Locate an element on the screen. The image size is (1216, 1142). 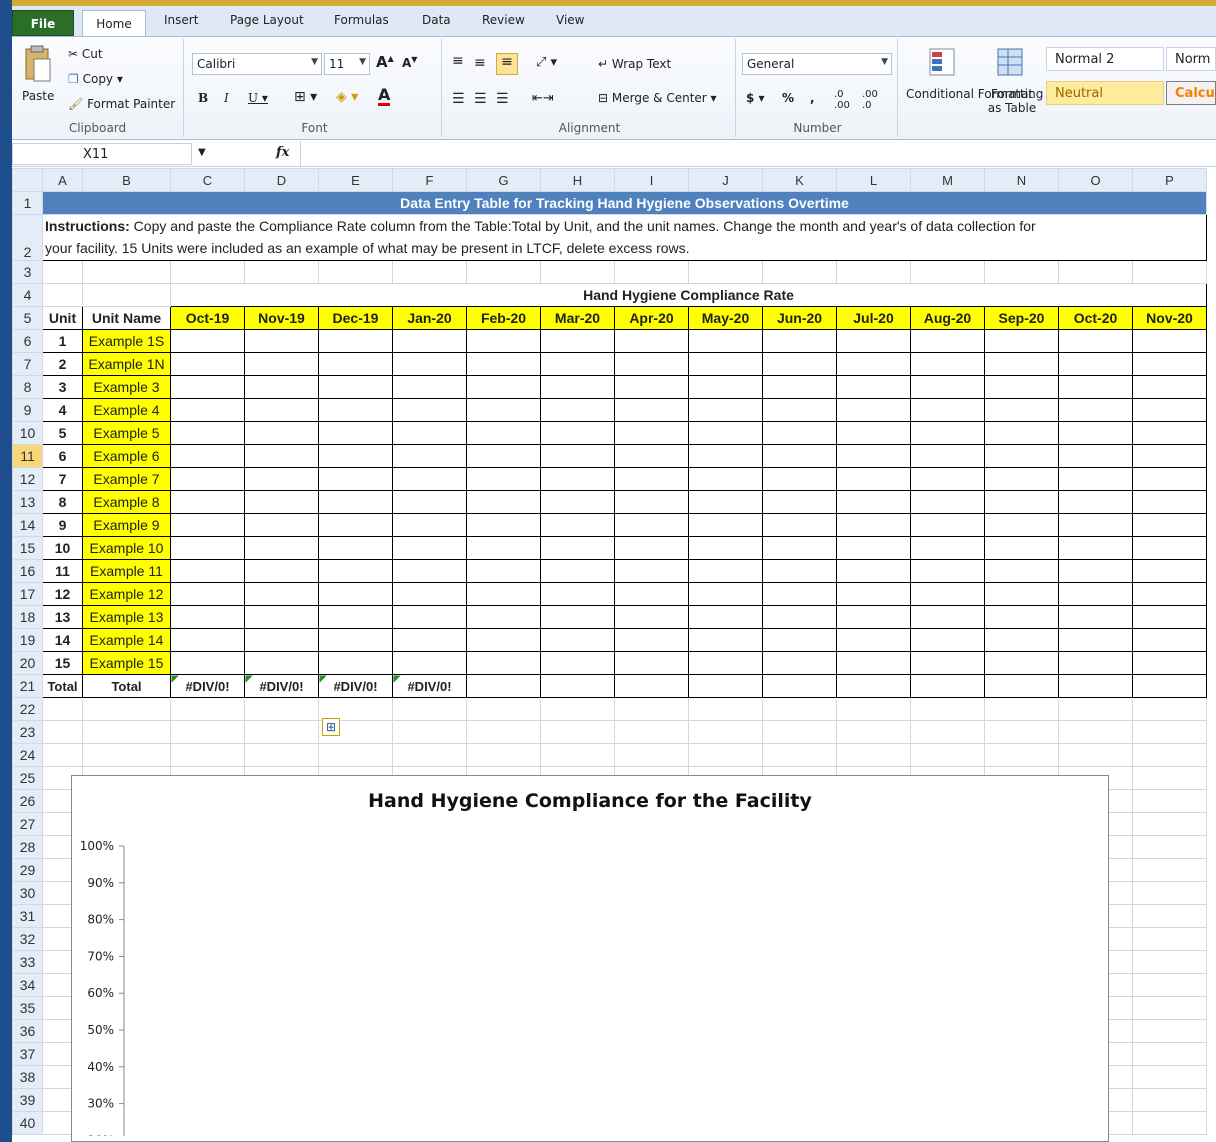
paste-options-icon: ⊞ is located at coordinates (331, 727).